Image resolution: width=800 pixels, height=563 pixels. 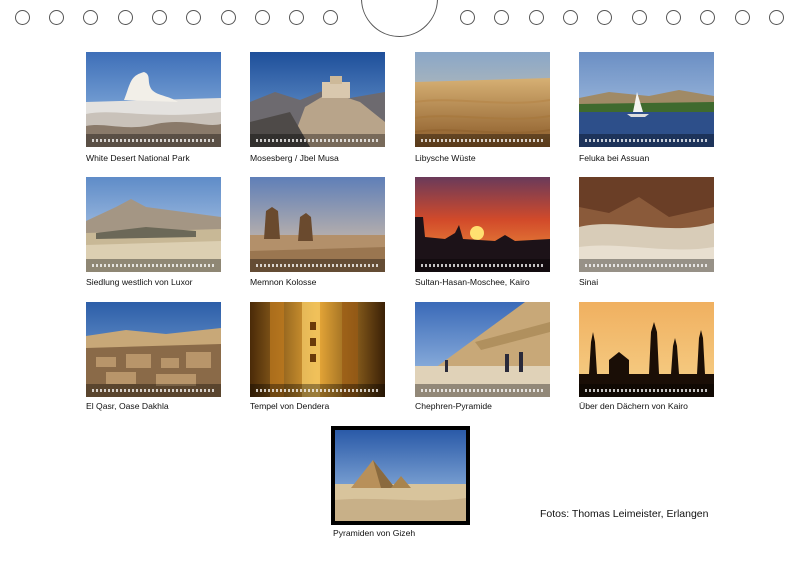 What do you see at coordinates (646, 349) in the screenshot?
I see `photo-daecher-kairo` at bounding box center [646, 349].